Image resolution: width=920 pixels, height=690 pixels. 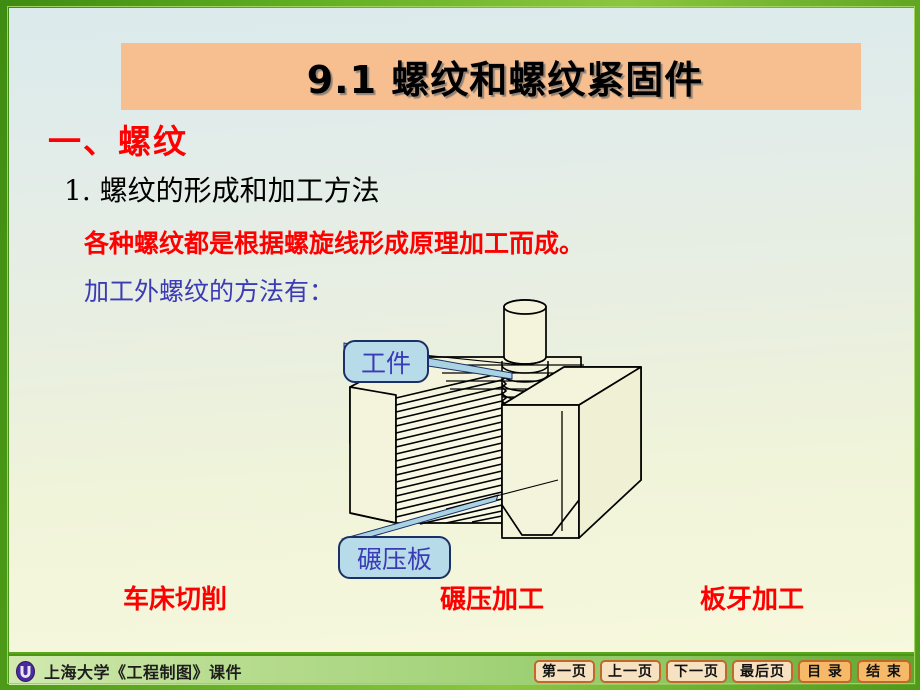 What do you see at coordinates (175, 600) in the screenshot?
I see `caption-lathe-cutting: 车床切削` at bounding box center [175, 600].